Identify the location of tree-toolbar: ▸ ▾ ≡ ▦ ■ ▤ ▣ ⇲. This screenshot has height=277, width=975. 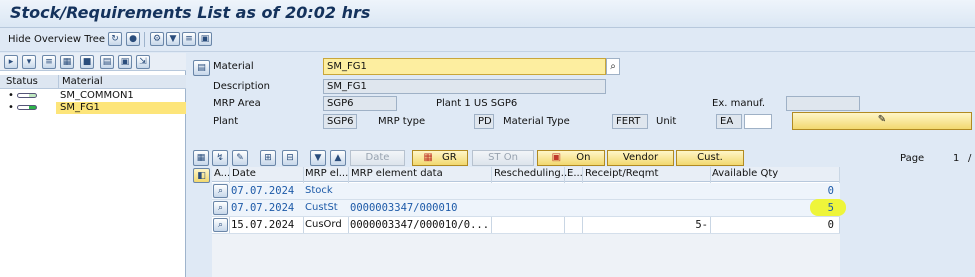
(93, 62).